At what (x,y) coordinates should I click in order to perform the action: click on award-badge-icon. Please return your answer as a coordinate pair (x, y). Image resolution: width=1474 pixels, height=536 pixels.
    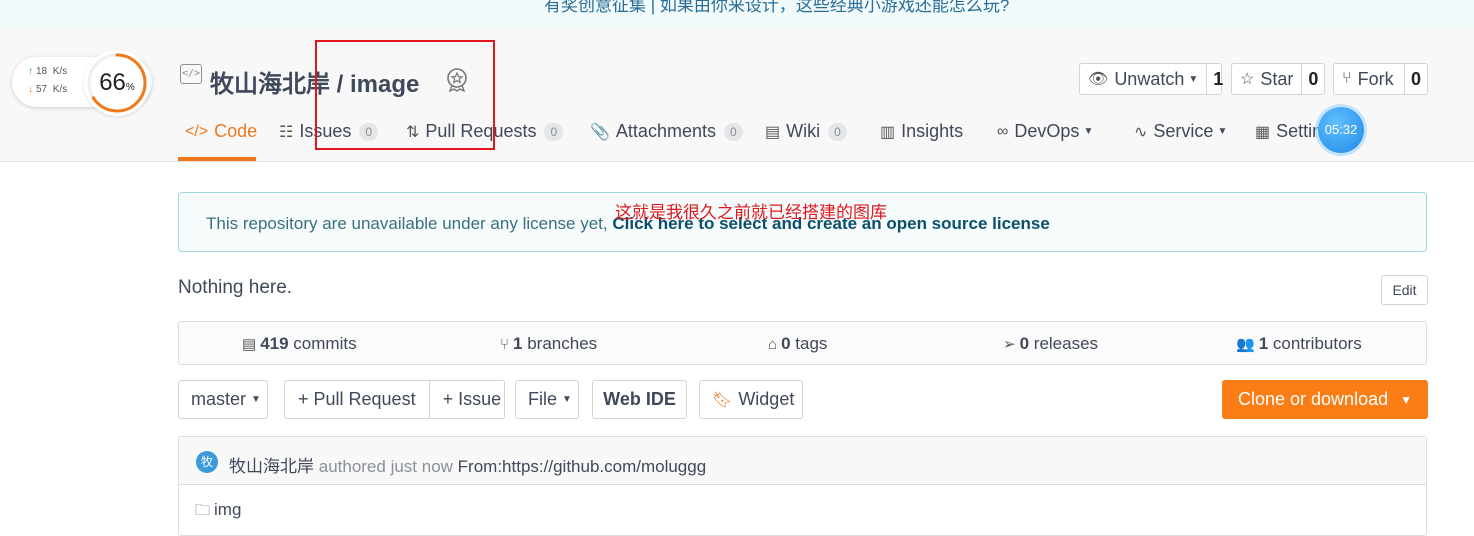
    Looking at the image, I should click on (457, 79).